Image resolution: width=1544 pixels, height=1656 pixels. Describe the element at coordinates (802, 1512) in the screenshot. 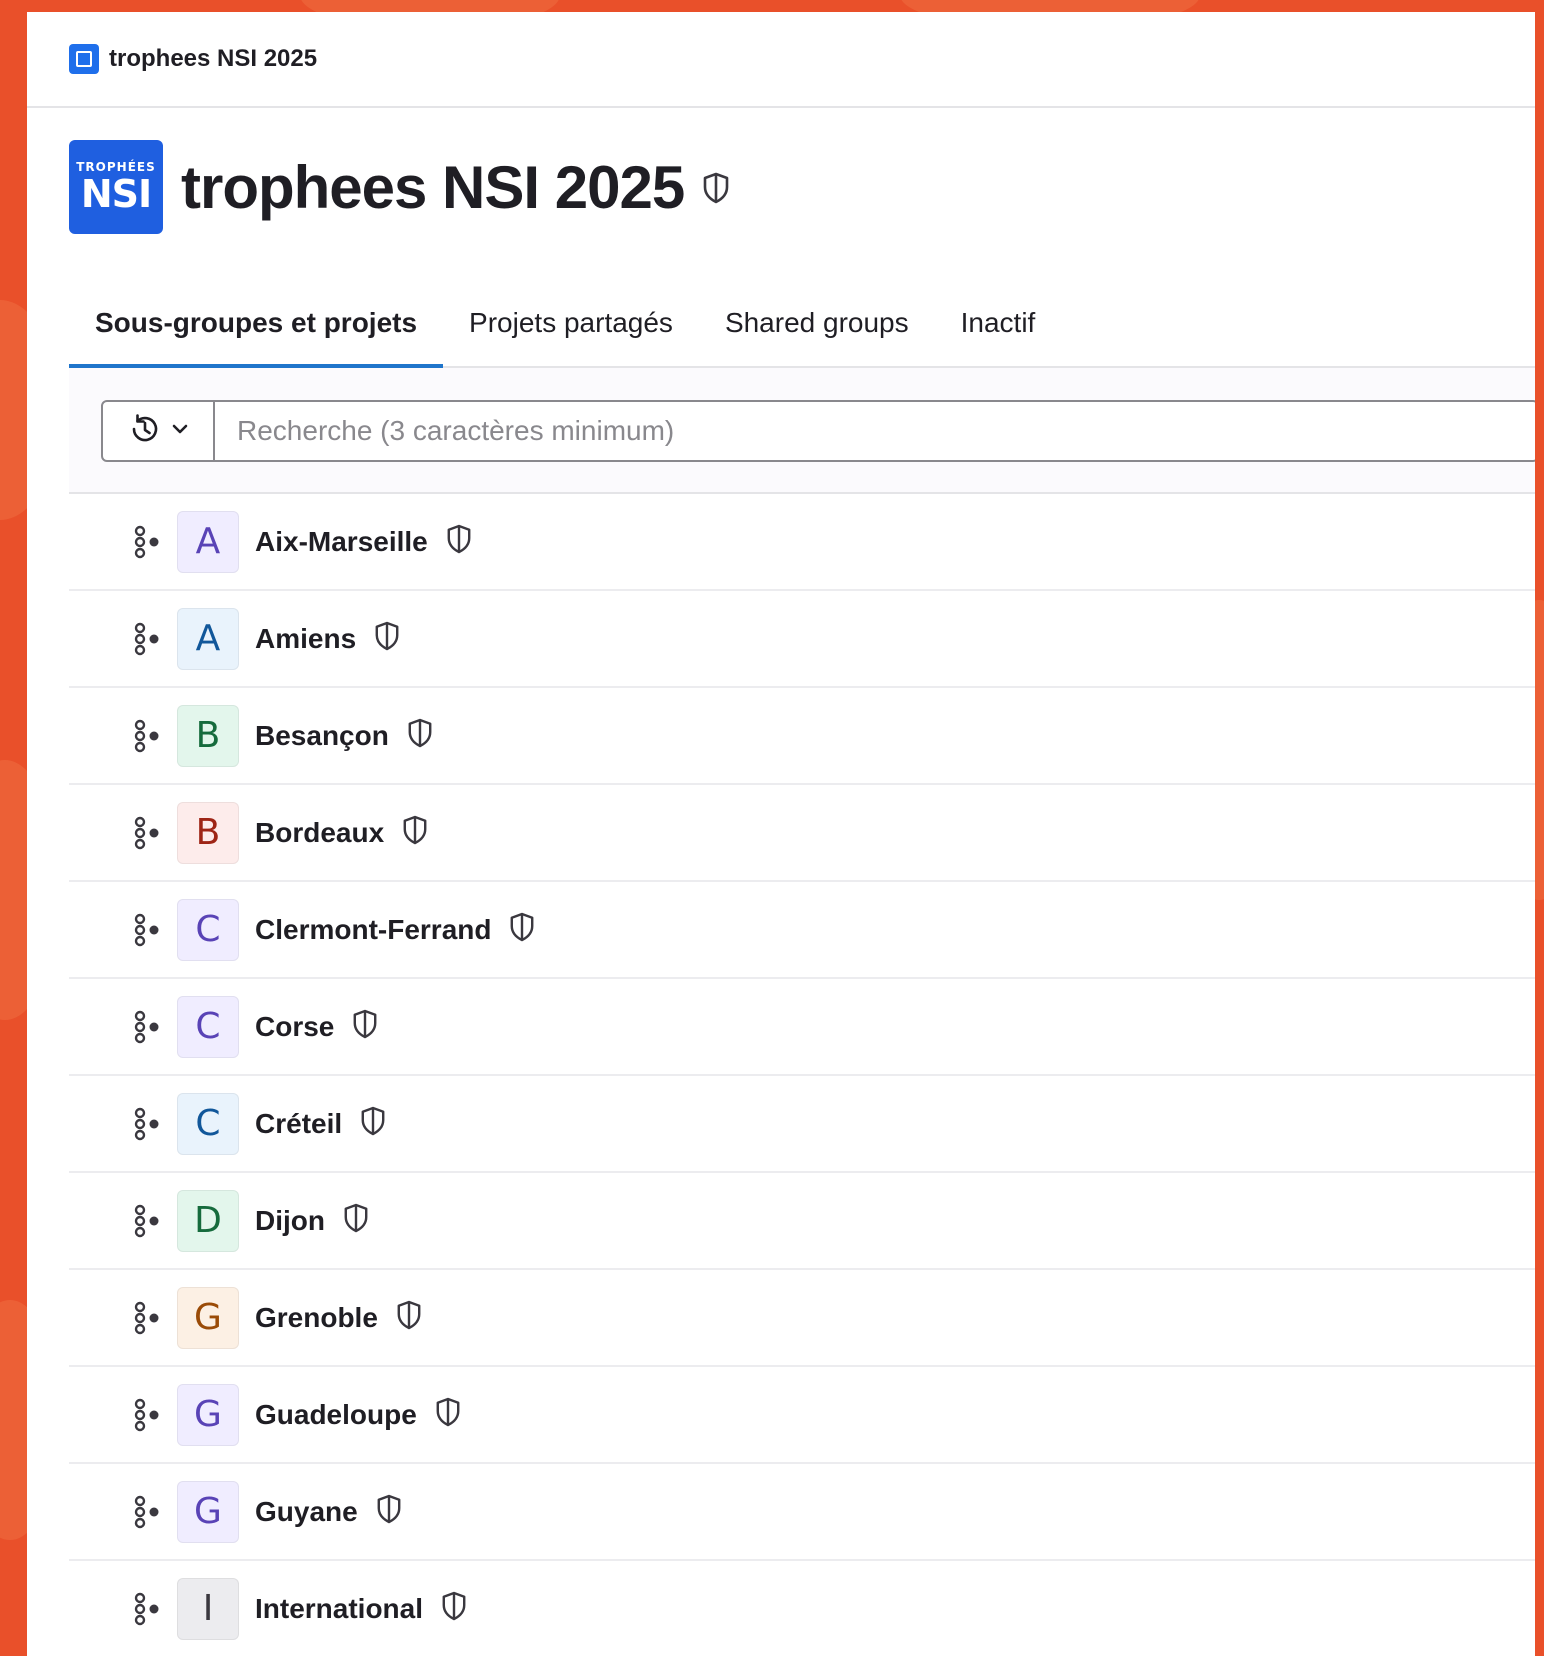

I see `list-item: G Guyane` at that location.